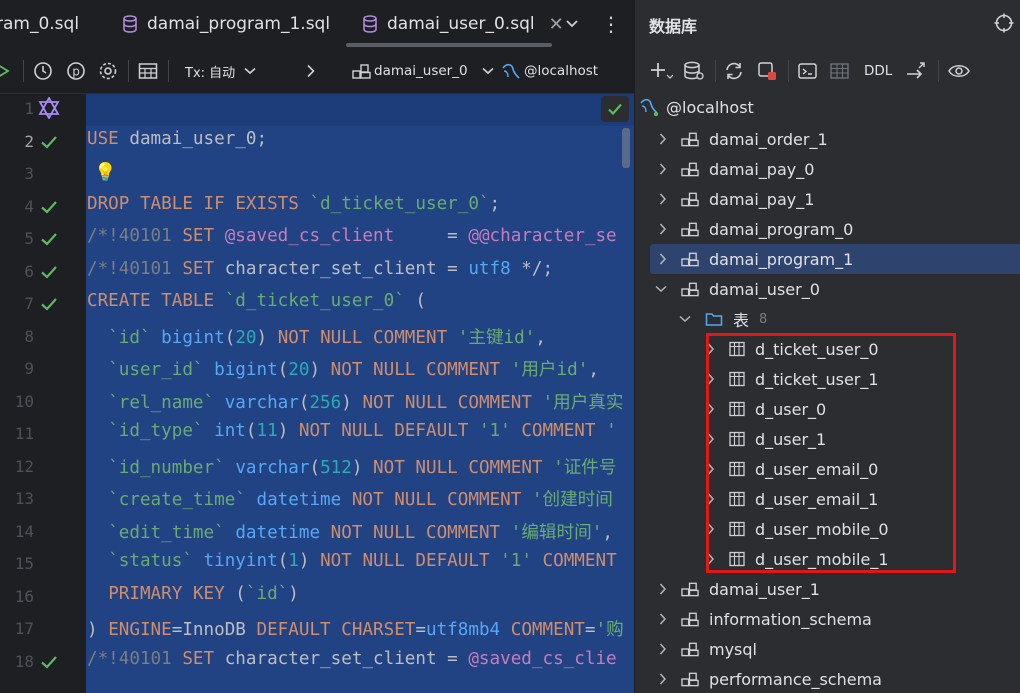  I want to click on lightbulb-icon: 💡, so click(105, 172).